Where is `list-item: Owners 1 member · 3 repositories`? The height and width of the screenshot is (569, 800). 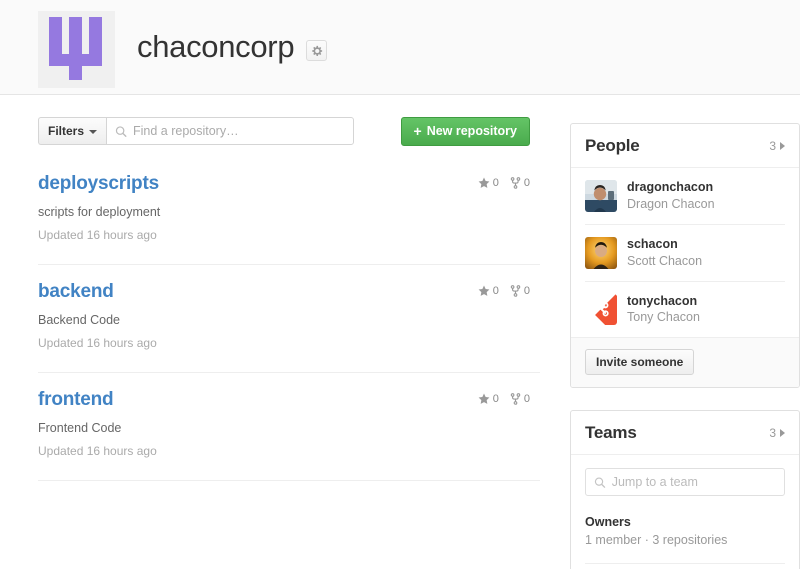
list-item: Owners 1 member · 3 repositories is located at coordinates (685, 532).